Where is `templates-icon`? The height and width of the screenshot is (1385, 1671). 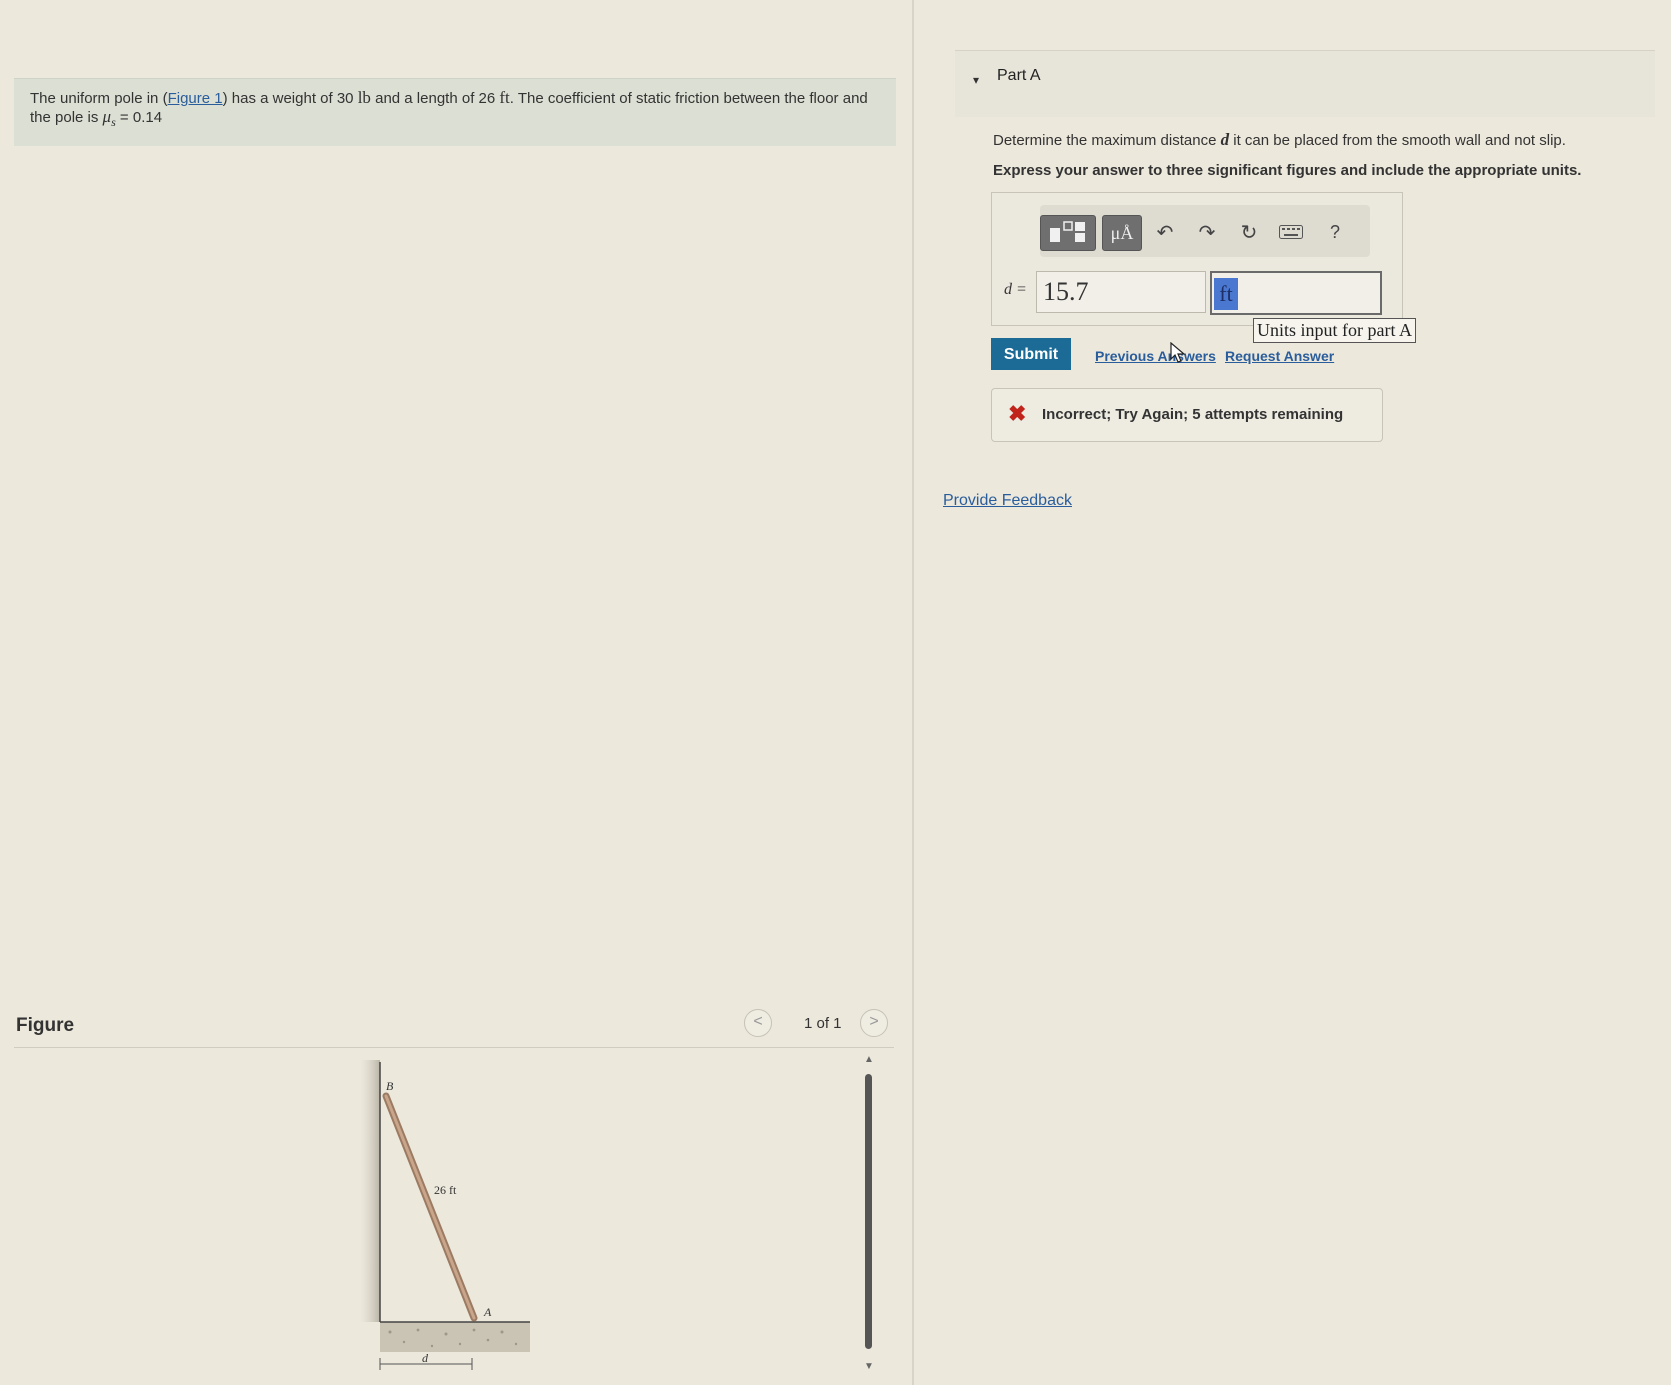 templates-icon is located at coordinates (1067, 231).